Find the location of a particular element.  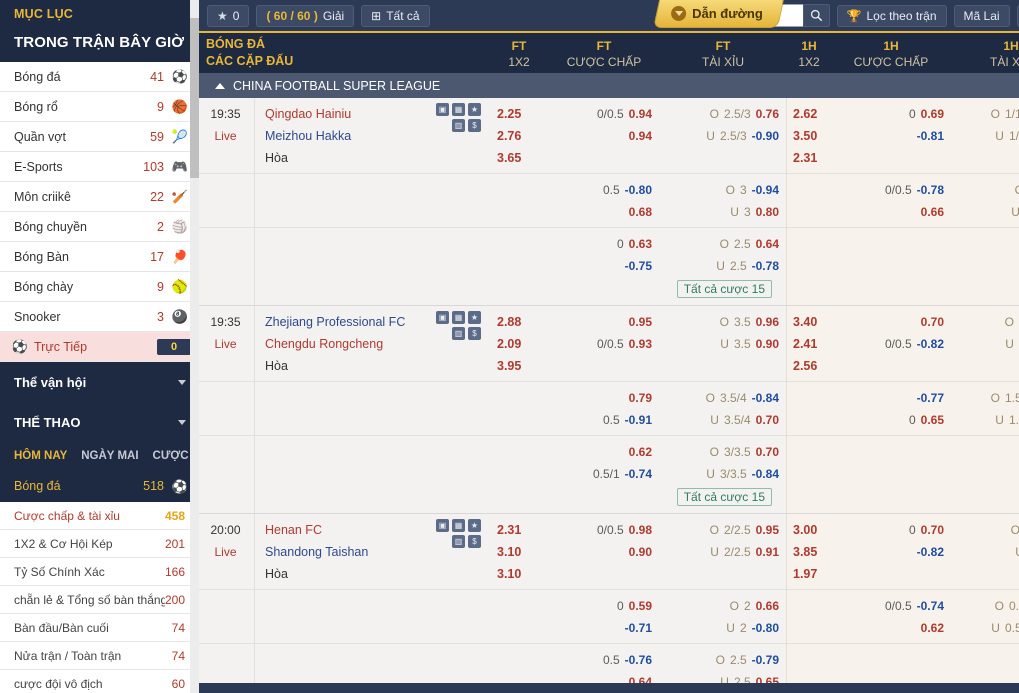

sidebar-scrollbar-thumb is located at coordinates (194, 98).